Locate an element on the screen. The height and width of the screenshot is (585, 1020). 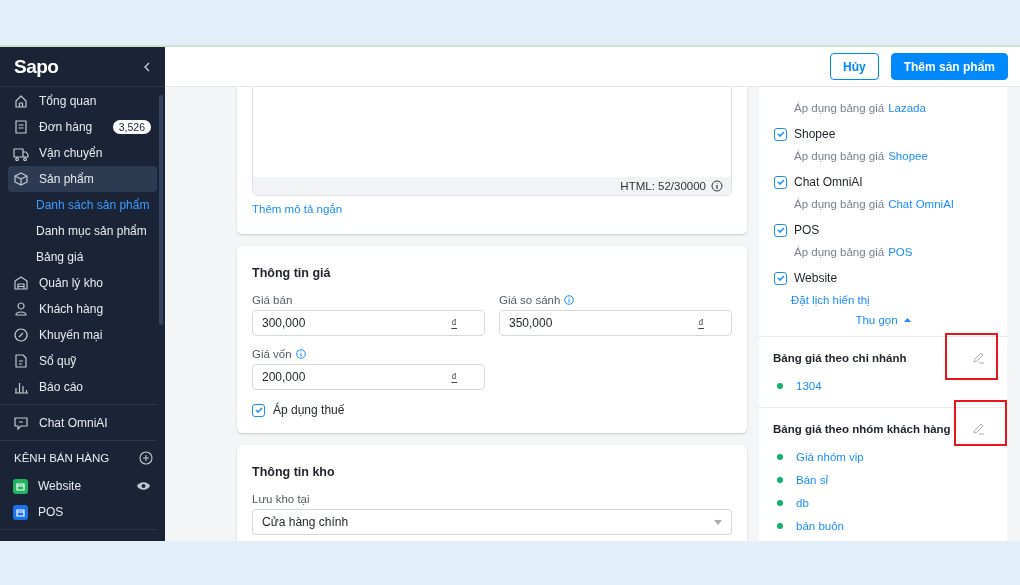
channel-item: Website is located at coordinates (82, 486).